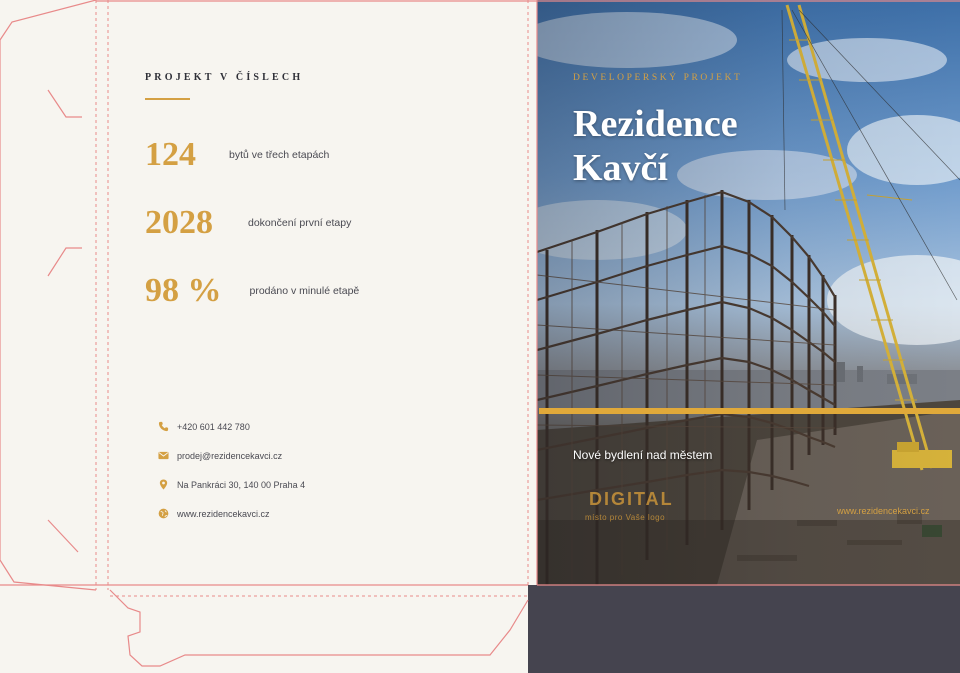 This screenshot has width=960, height=673. What do you see at coordinates (279, 155) in the screenshot?
I see `stat-label: bytů ve třech etapách` at bounding box center [279, 155].